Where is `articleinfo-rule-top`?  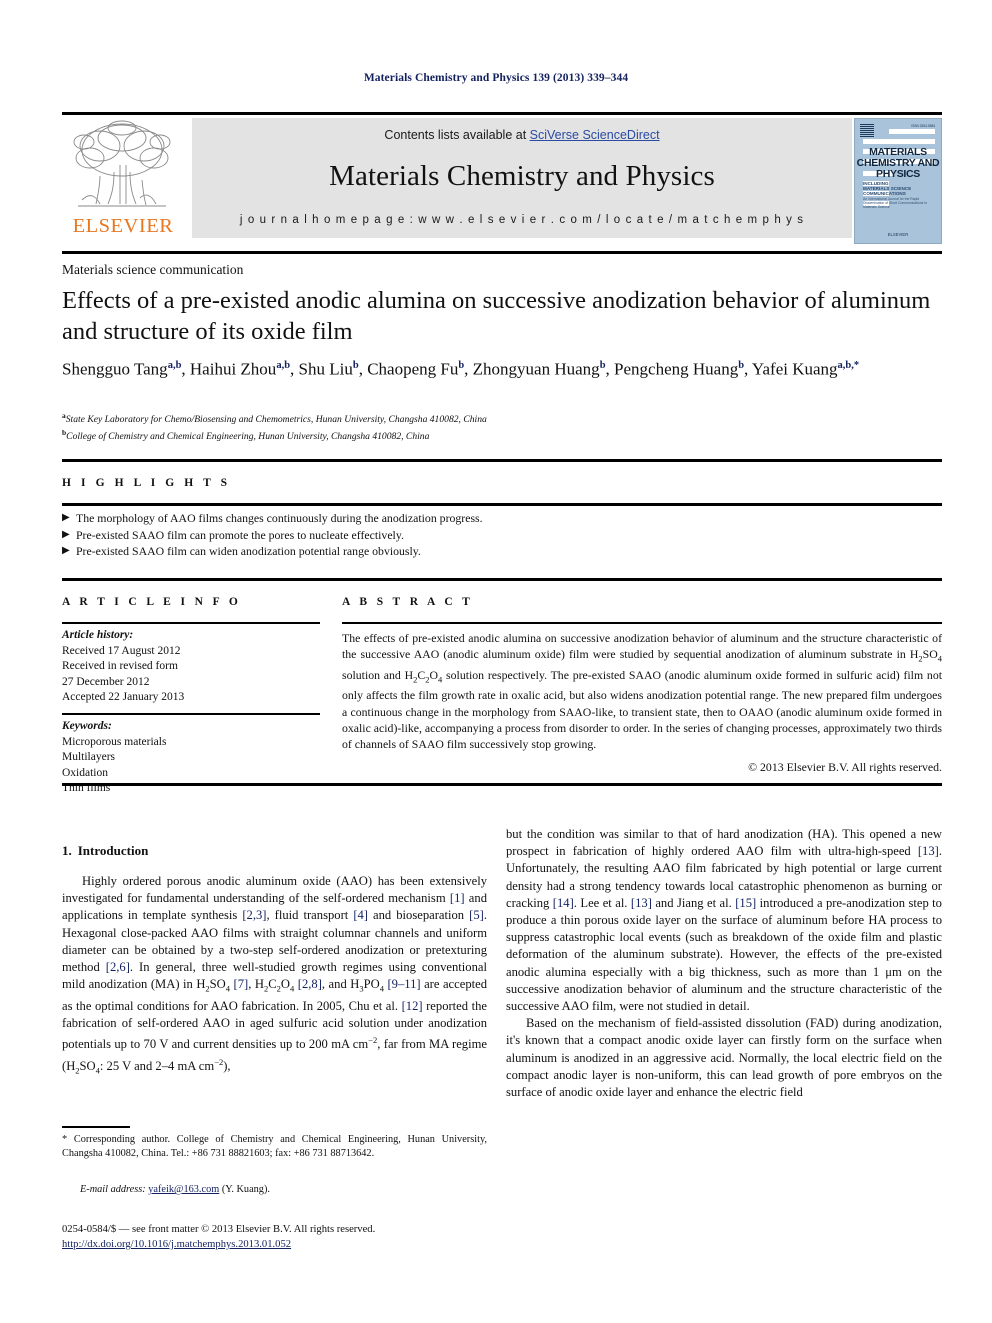 articleinfo-rule-top is located at coordinates (502, 579).